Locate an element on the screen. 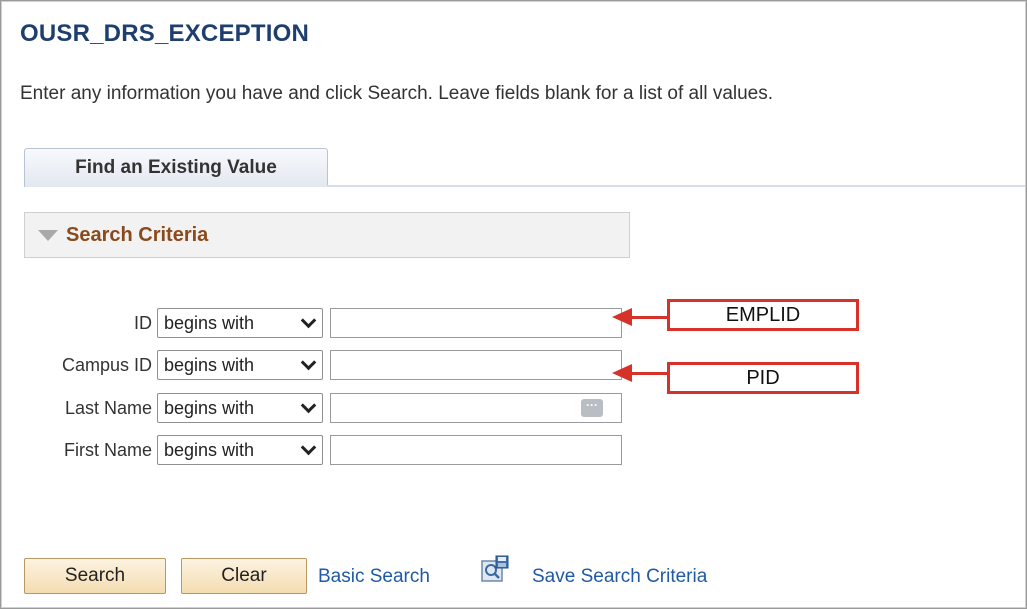  campus-id-label: Campus ID is located at coordinates (106, 365).